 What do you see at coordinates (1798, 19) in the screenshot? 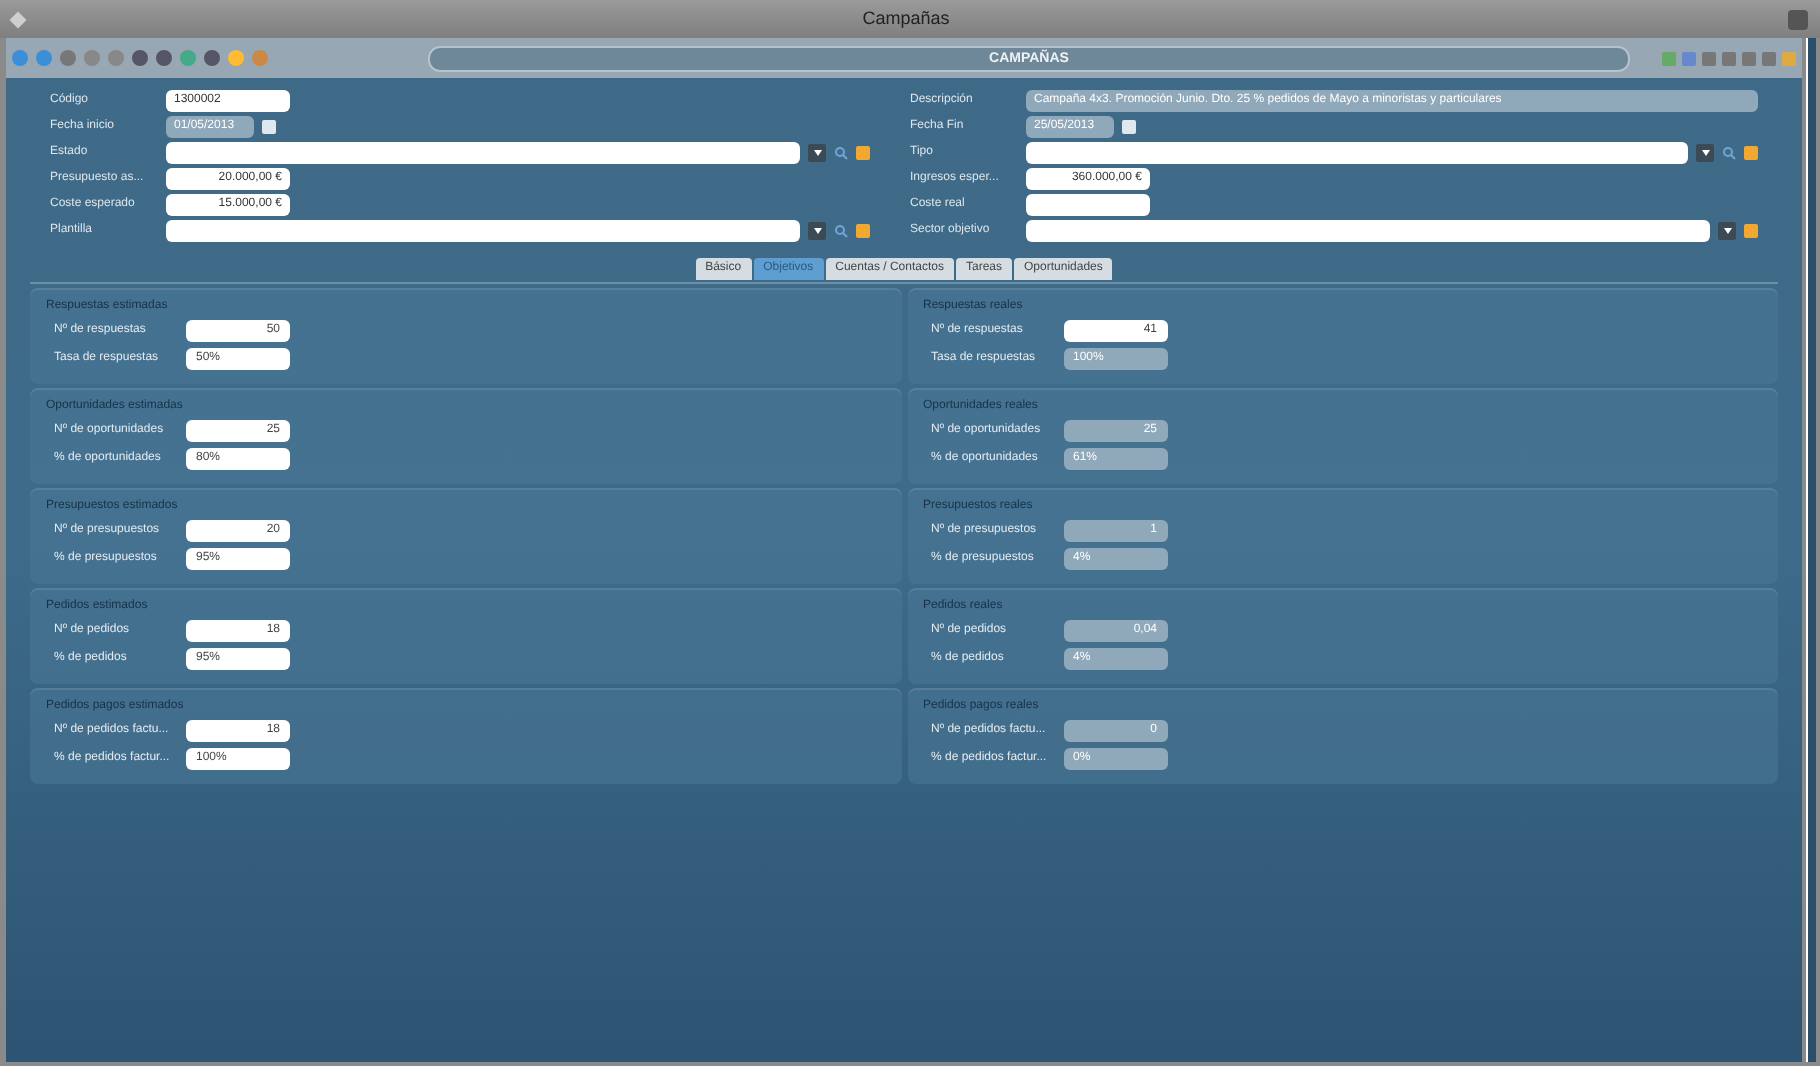
I see `close-icon` at bounding box center [1798, 19].